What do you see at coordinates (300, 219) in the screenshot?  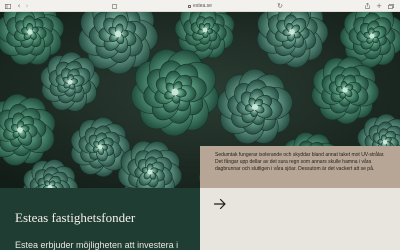 I see `cta-area` at bounding box center [300, 219].